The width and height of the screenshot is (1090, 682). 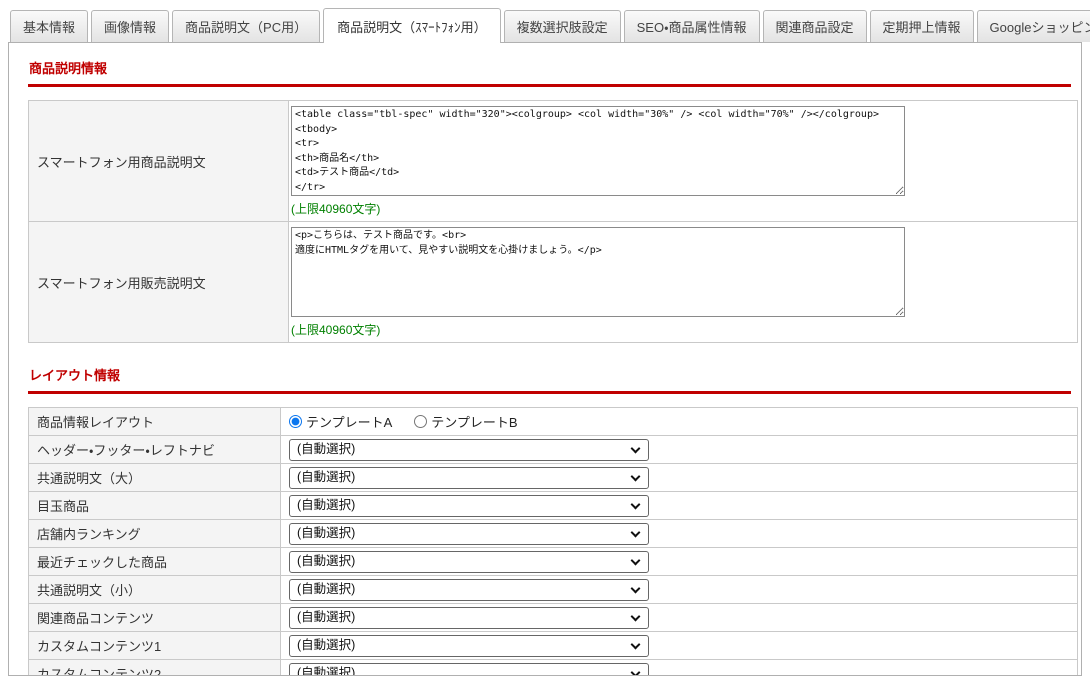 I want to click on template-radio-group: テンプレートA テンプレートB, so click(x=679, y=421).